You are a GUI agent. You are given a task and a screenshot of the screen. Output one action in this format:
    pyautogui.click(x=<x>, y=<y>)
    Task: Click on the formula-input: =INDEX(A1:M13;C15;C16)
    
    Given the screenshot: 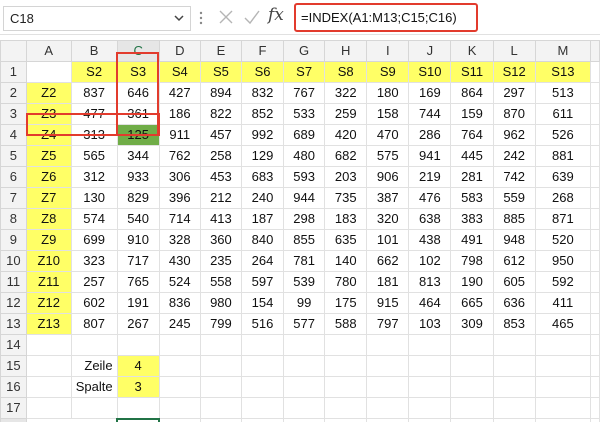 What is the action you would take?
    pyautogui.click(x=386, y=17)
    